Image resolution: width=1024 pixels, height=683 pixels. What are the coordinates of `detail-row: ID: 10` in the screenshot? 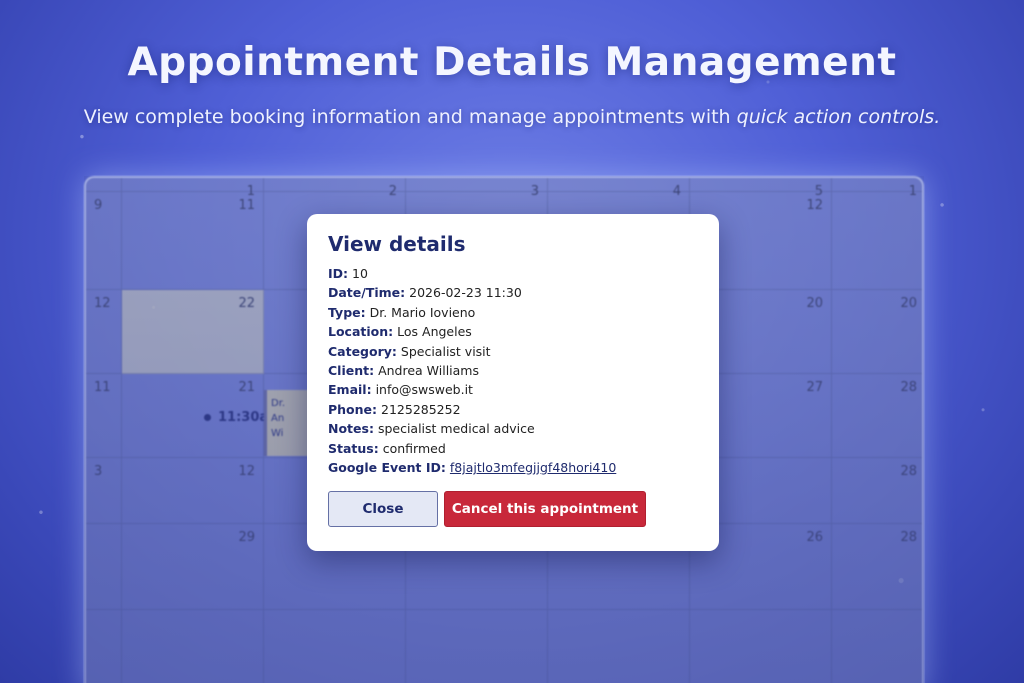 It's located at (513, 273).